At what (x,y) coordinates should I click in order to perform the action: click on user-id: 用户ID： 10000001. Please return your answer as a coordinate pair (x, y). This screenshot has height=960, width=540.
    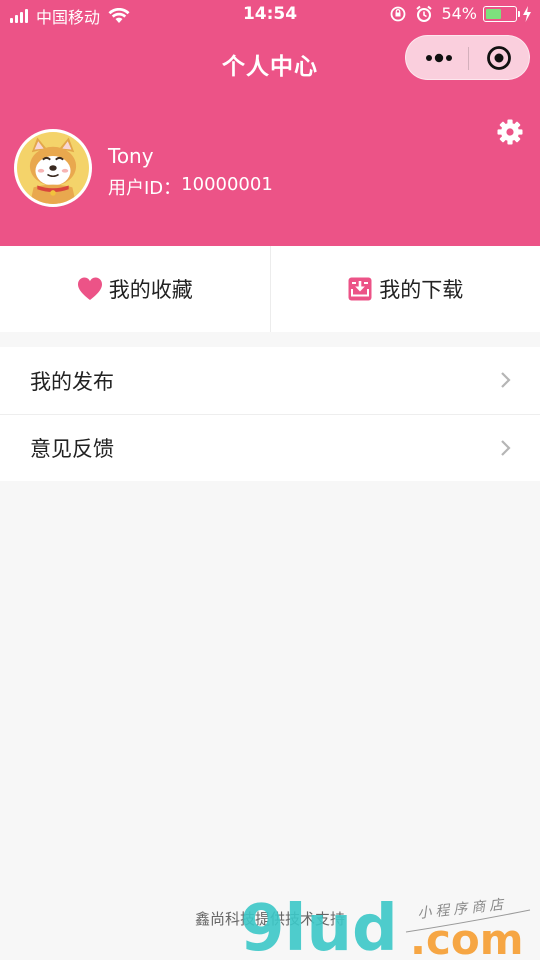
    Looking at the image, I should click on (190, 187).